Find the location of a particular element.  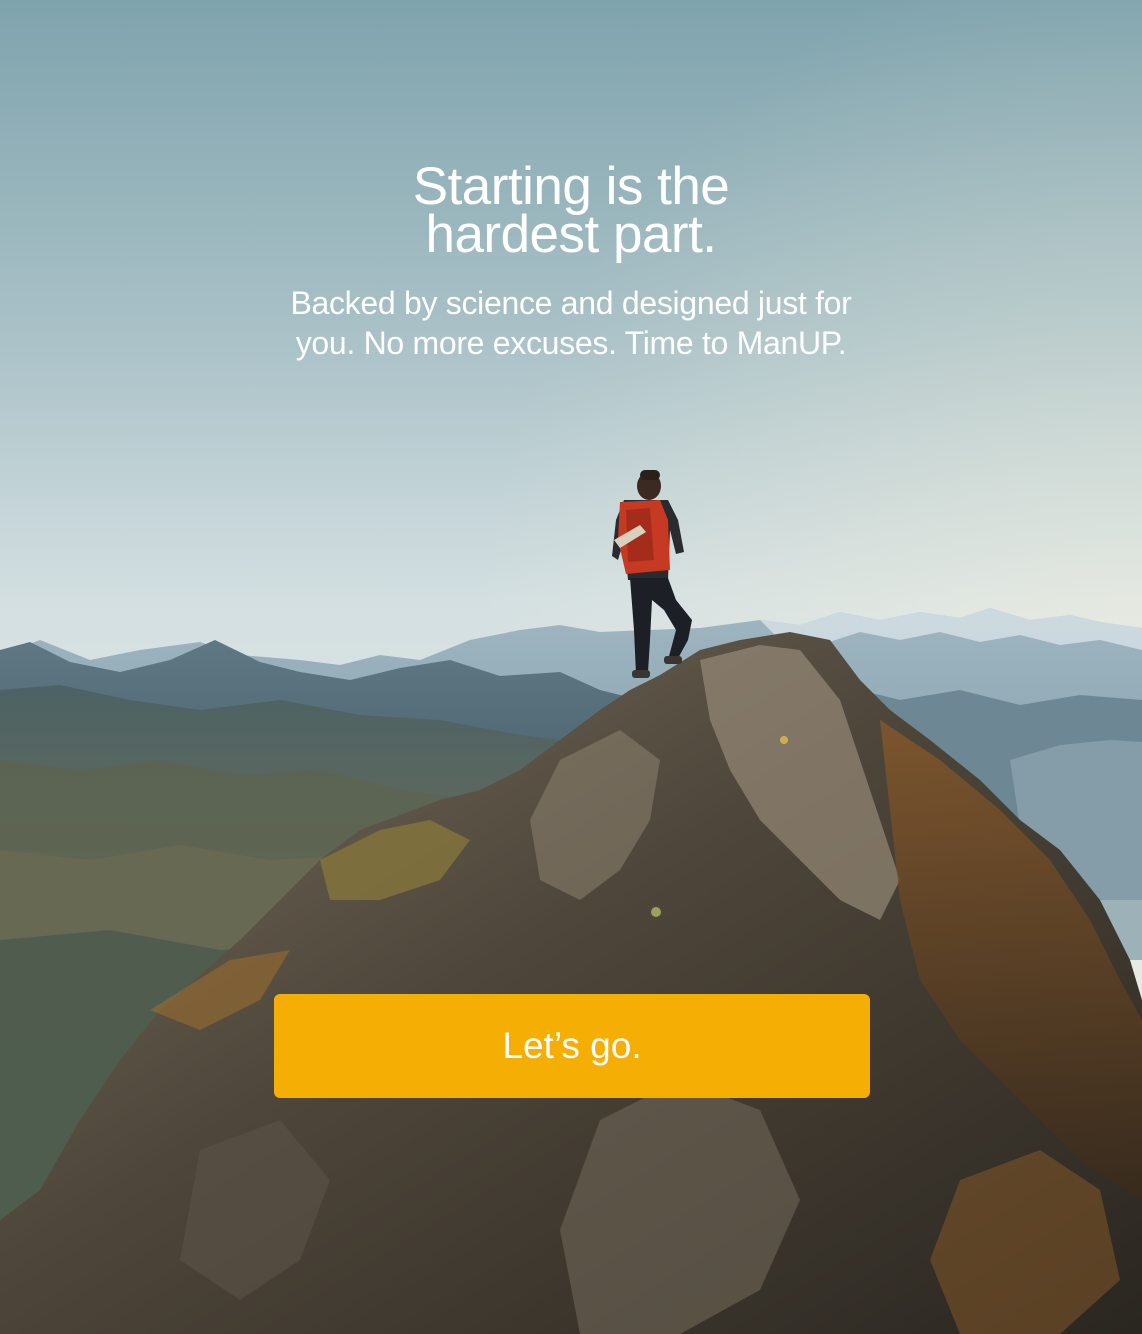

lets-go-button: Let’s go. is located at coordinates (572, 1046).